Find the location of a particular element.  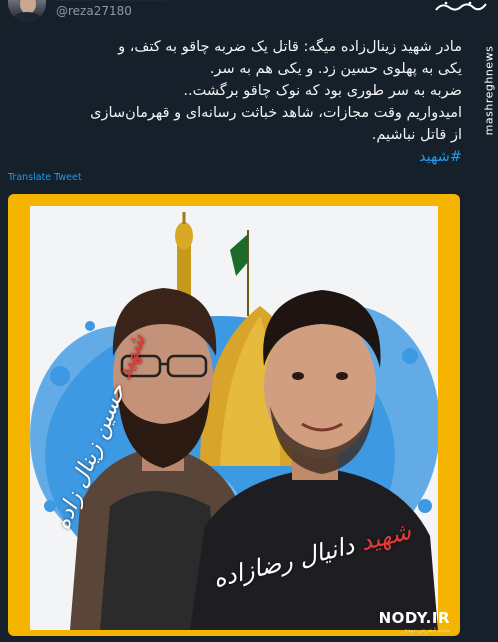

tweet-line: از قاتل نباشیم. is located at coordinates (416, 135).